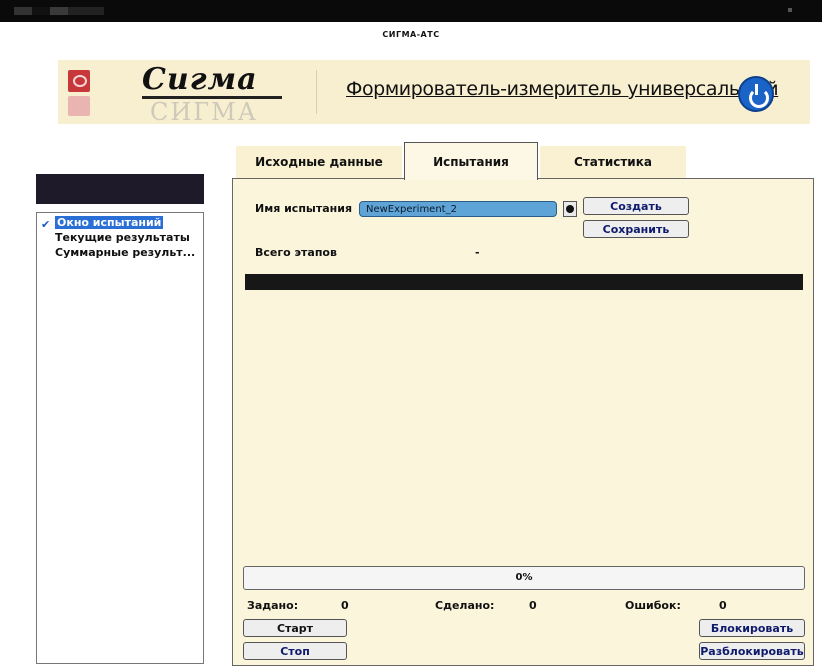 This screenshot has width=822, height=668. Describe the element at coordinates (295, 628) in the screenshot. I see `start-button: Старт` at that location.